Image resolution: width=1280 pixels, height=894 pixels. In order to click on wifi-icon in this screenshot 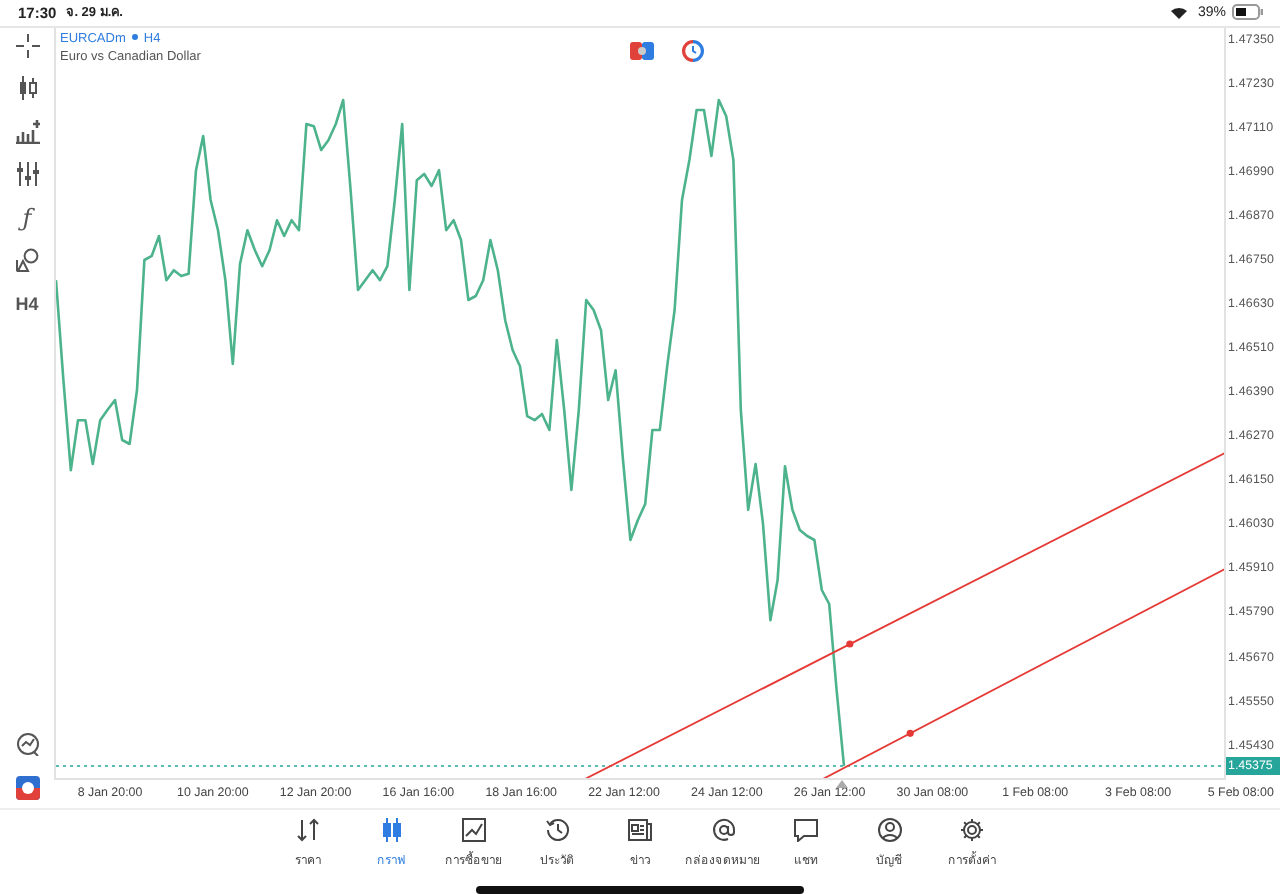, I will do `click(1178, 12)`.